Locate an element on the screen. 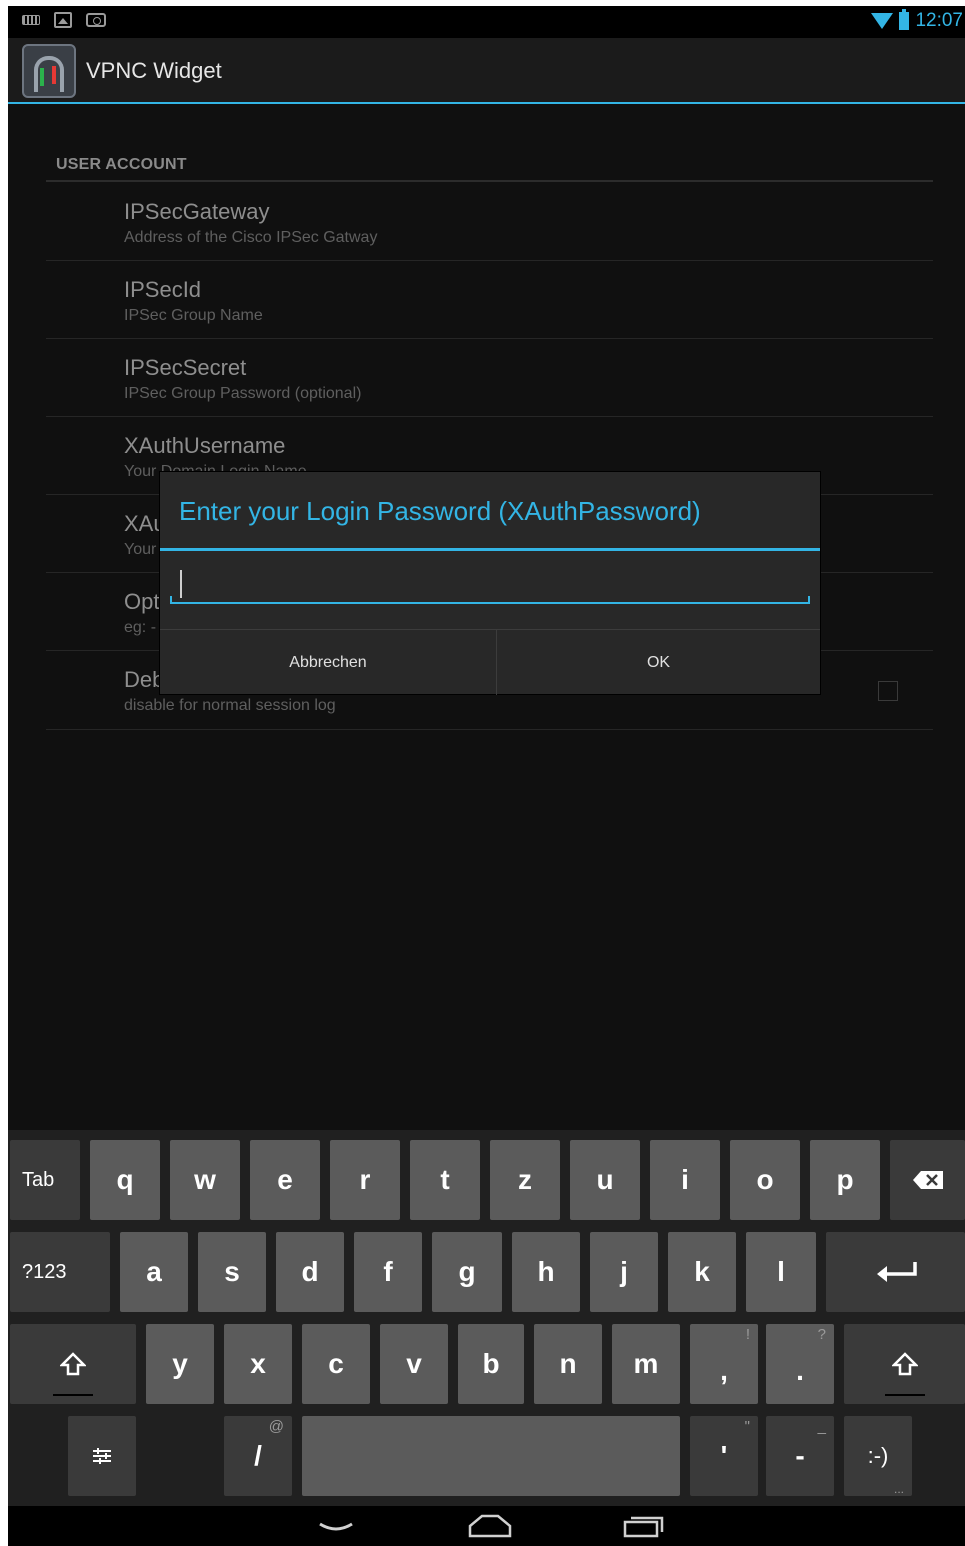  settings-sliders-icon is located at coordinates (102, 1456).